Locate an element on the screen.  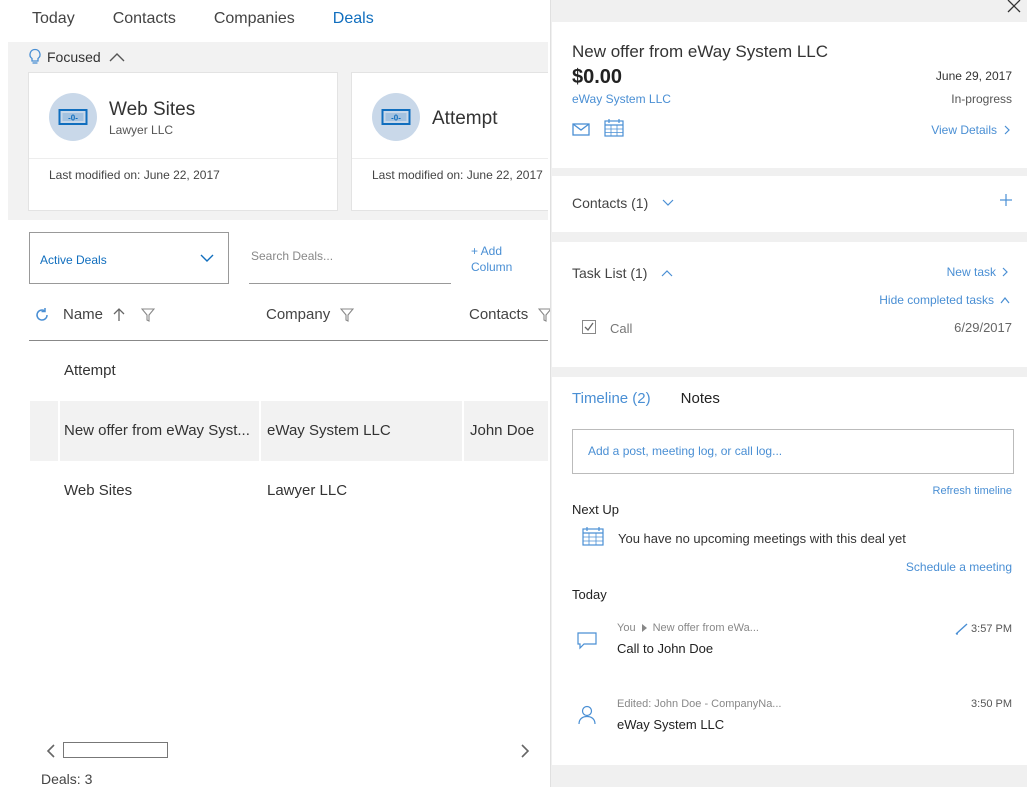
nav-tab-deals: Deals is located at coordinates (353, 19).